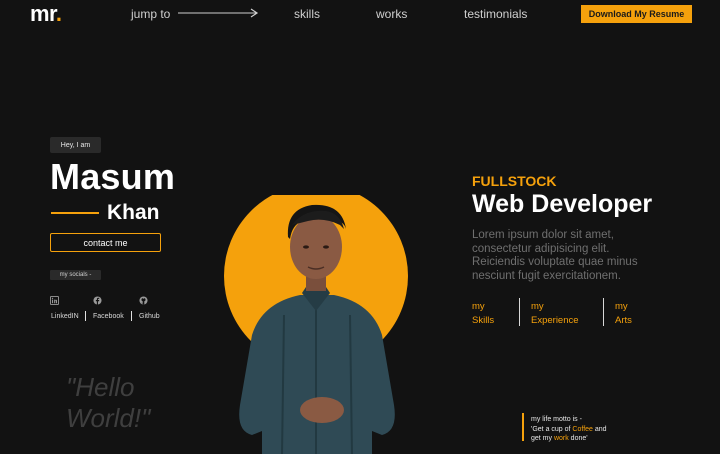 Image resolution: width=720 pixels, height=454 pixels. I want to click on facebook-icon, so click(97, 300).